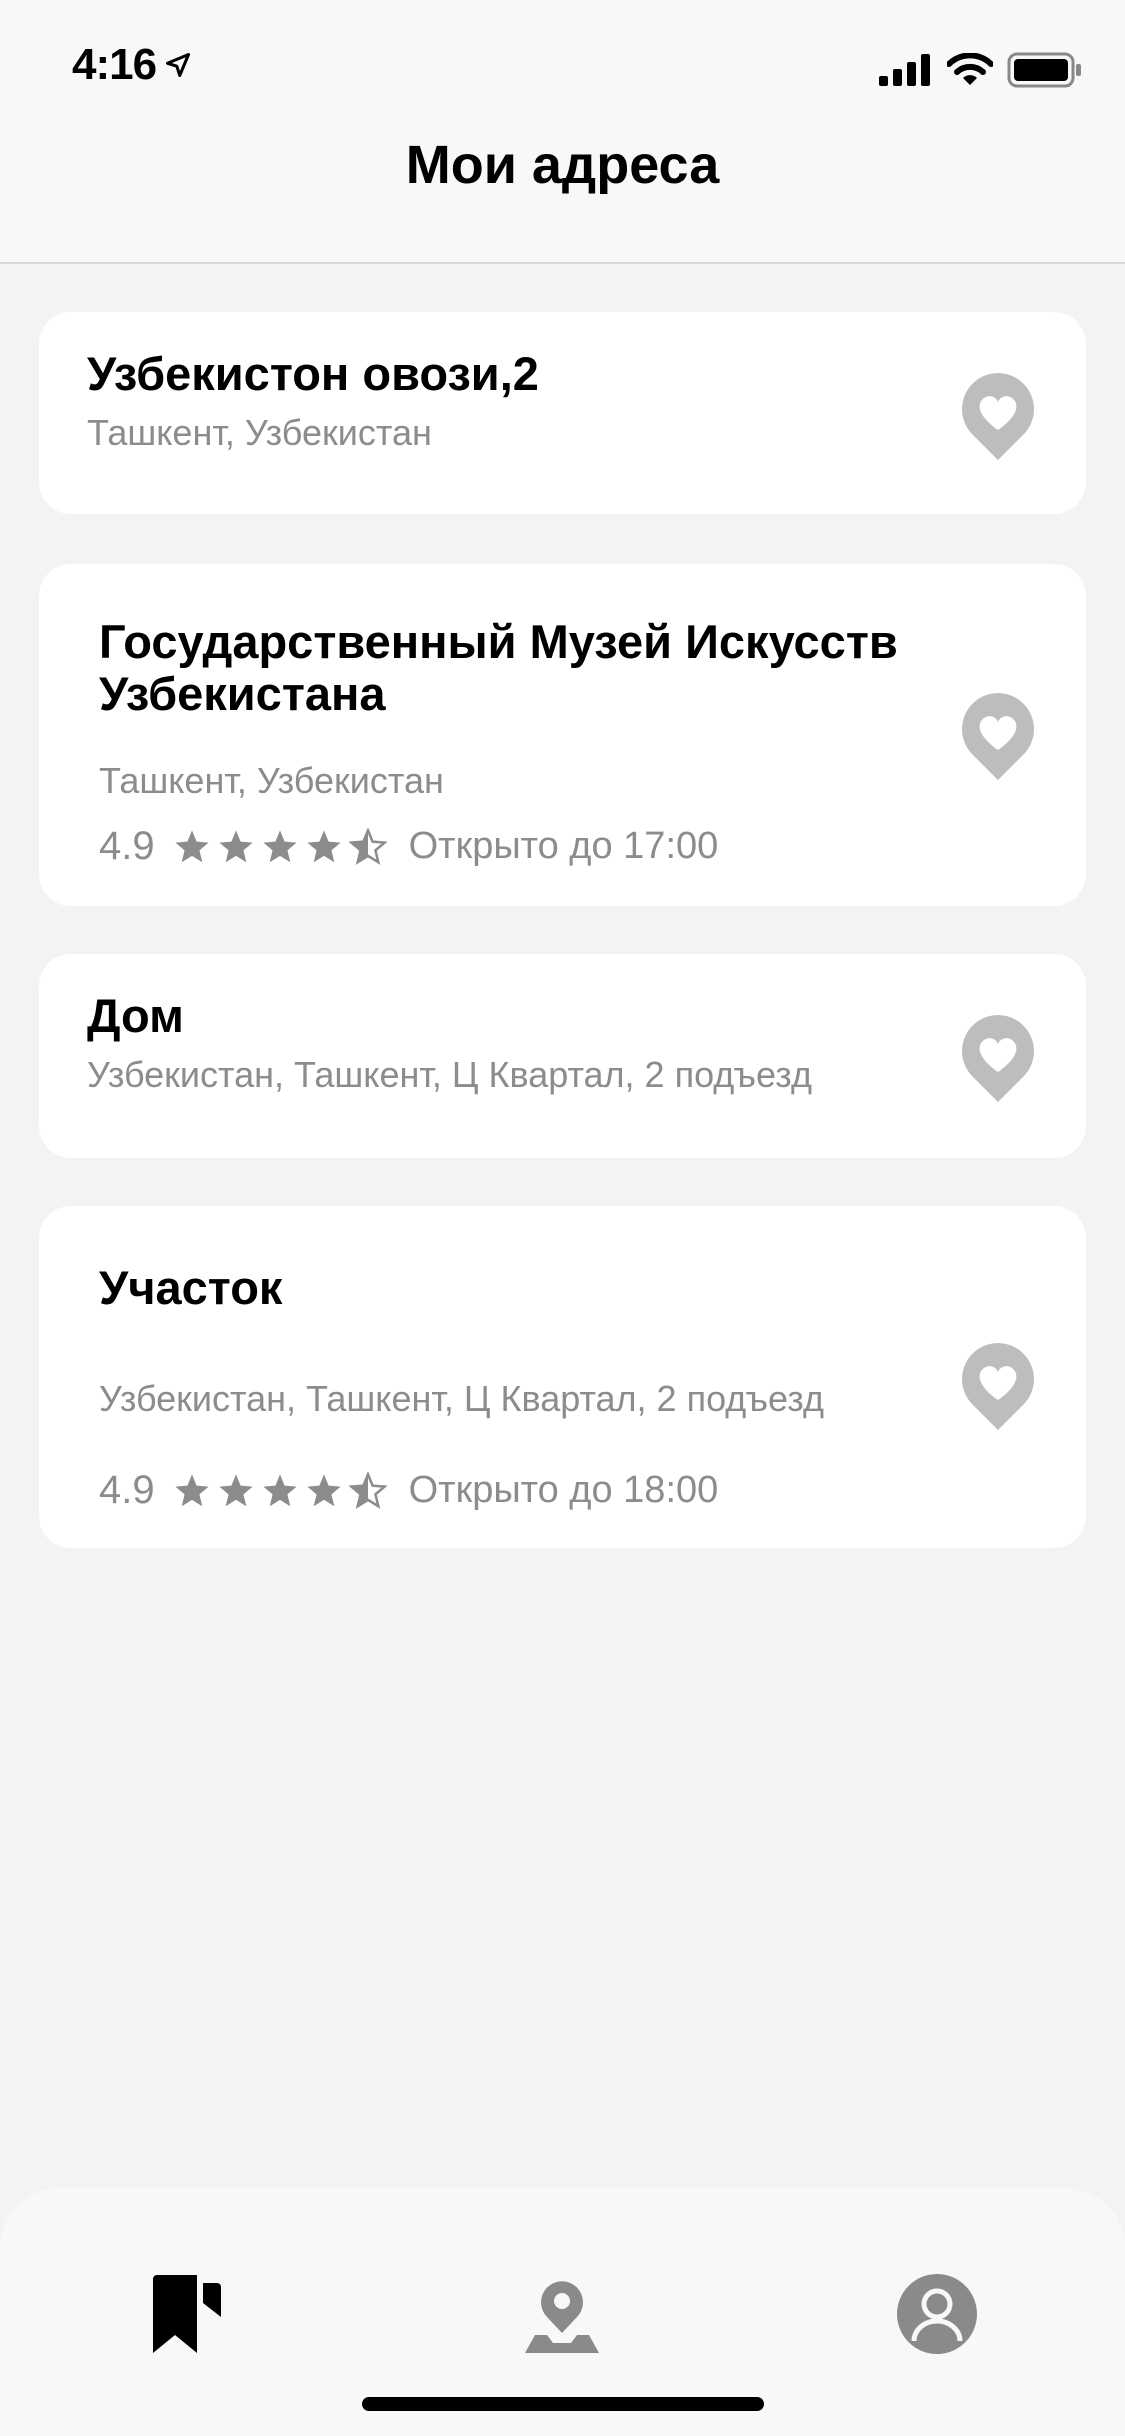 This screenshot has height=2436, width=1125. Describe the element at coordinates (562, 165) in the screenshot. I see `page-title: Мои адреса` at that location.